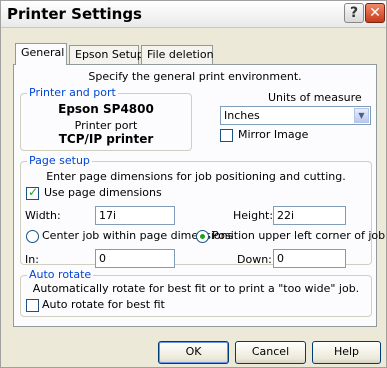  Describe the element at coordinates (41, 54) in the screenshot. I see `tab-general: General` at that location.